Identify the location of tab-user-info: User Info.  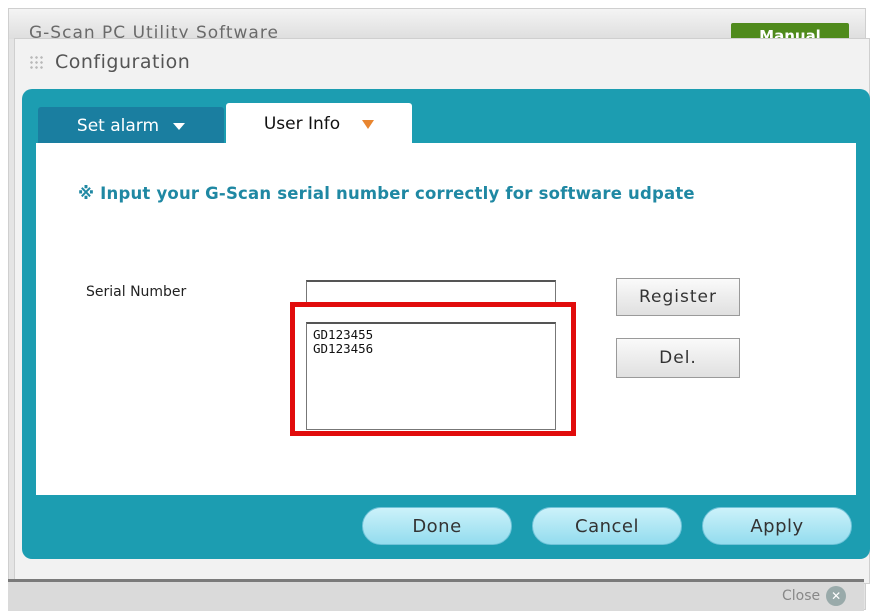
(319, 124).